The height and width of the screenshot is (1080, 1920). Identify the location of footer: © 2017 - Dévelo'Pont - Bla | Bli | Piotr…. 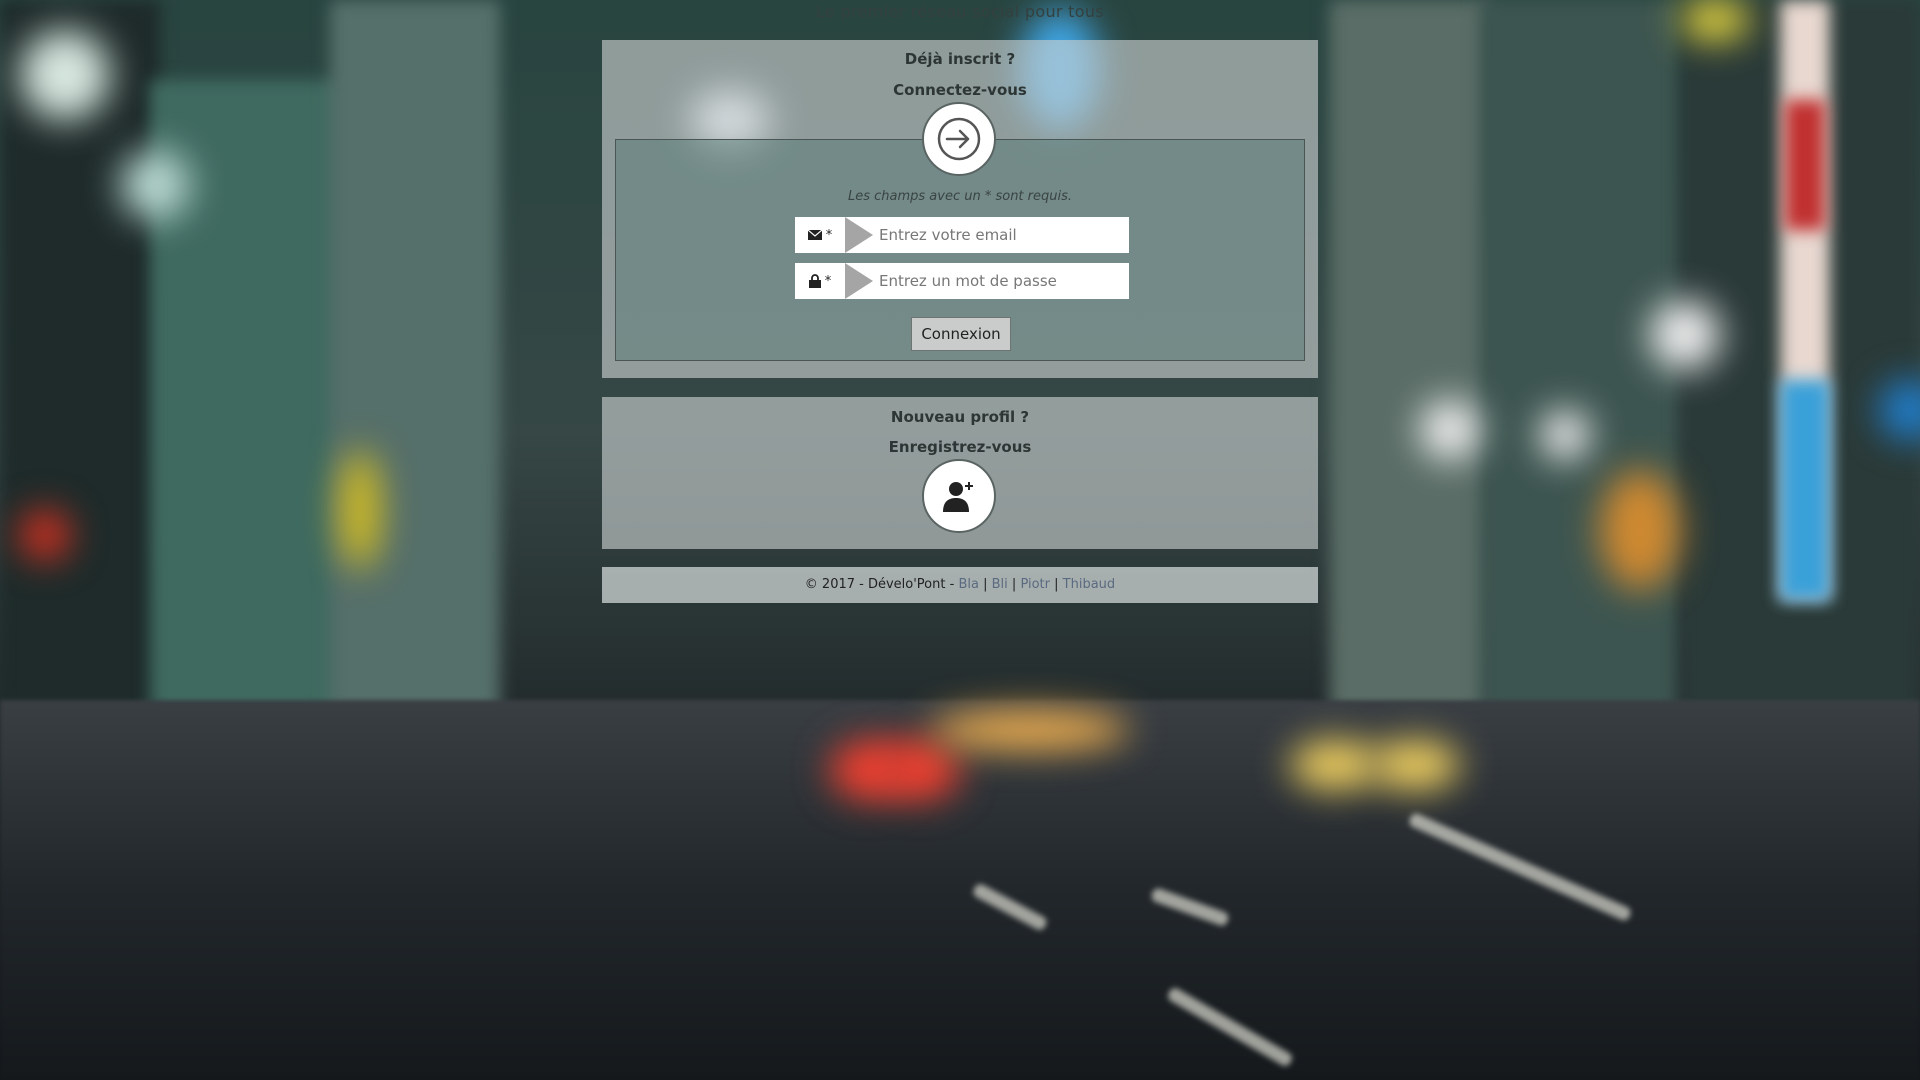
(960, 585).